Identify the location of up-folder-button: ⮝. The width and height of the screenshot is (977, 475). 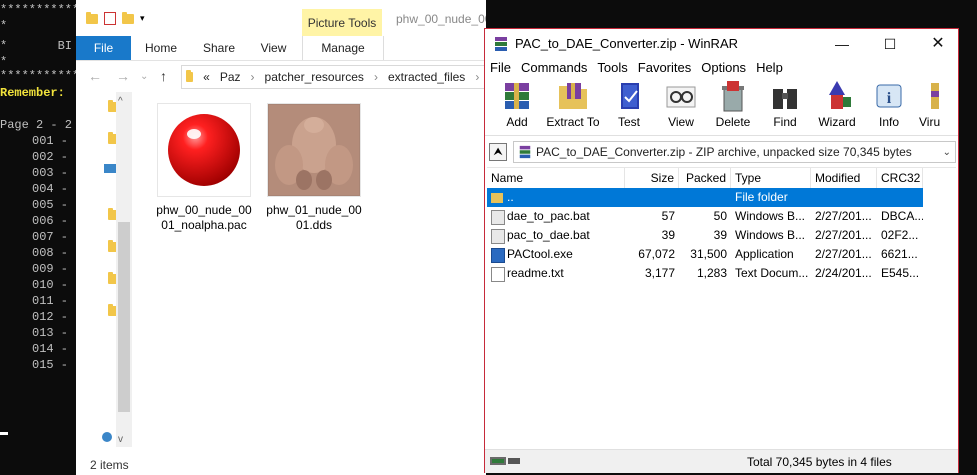
(498, 152).